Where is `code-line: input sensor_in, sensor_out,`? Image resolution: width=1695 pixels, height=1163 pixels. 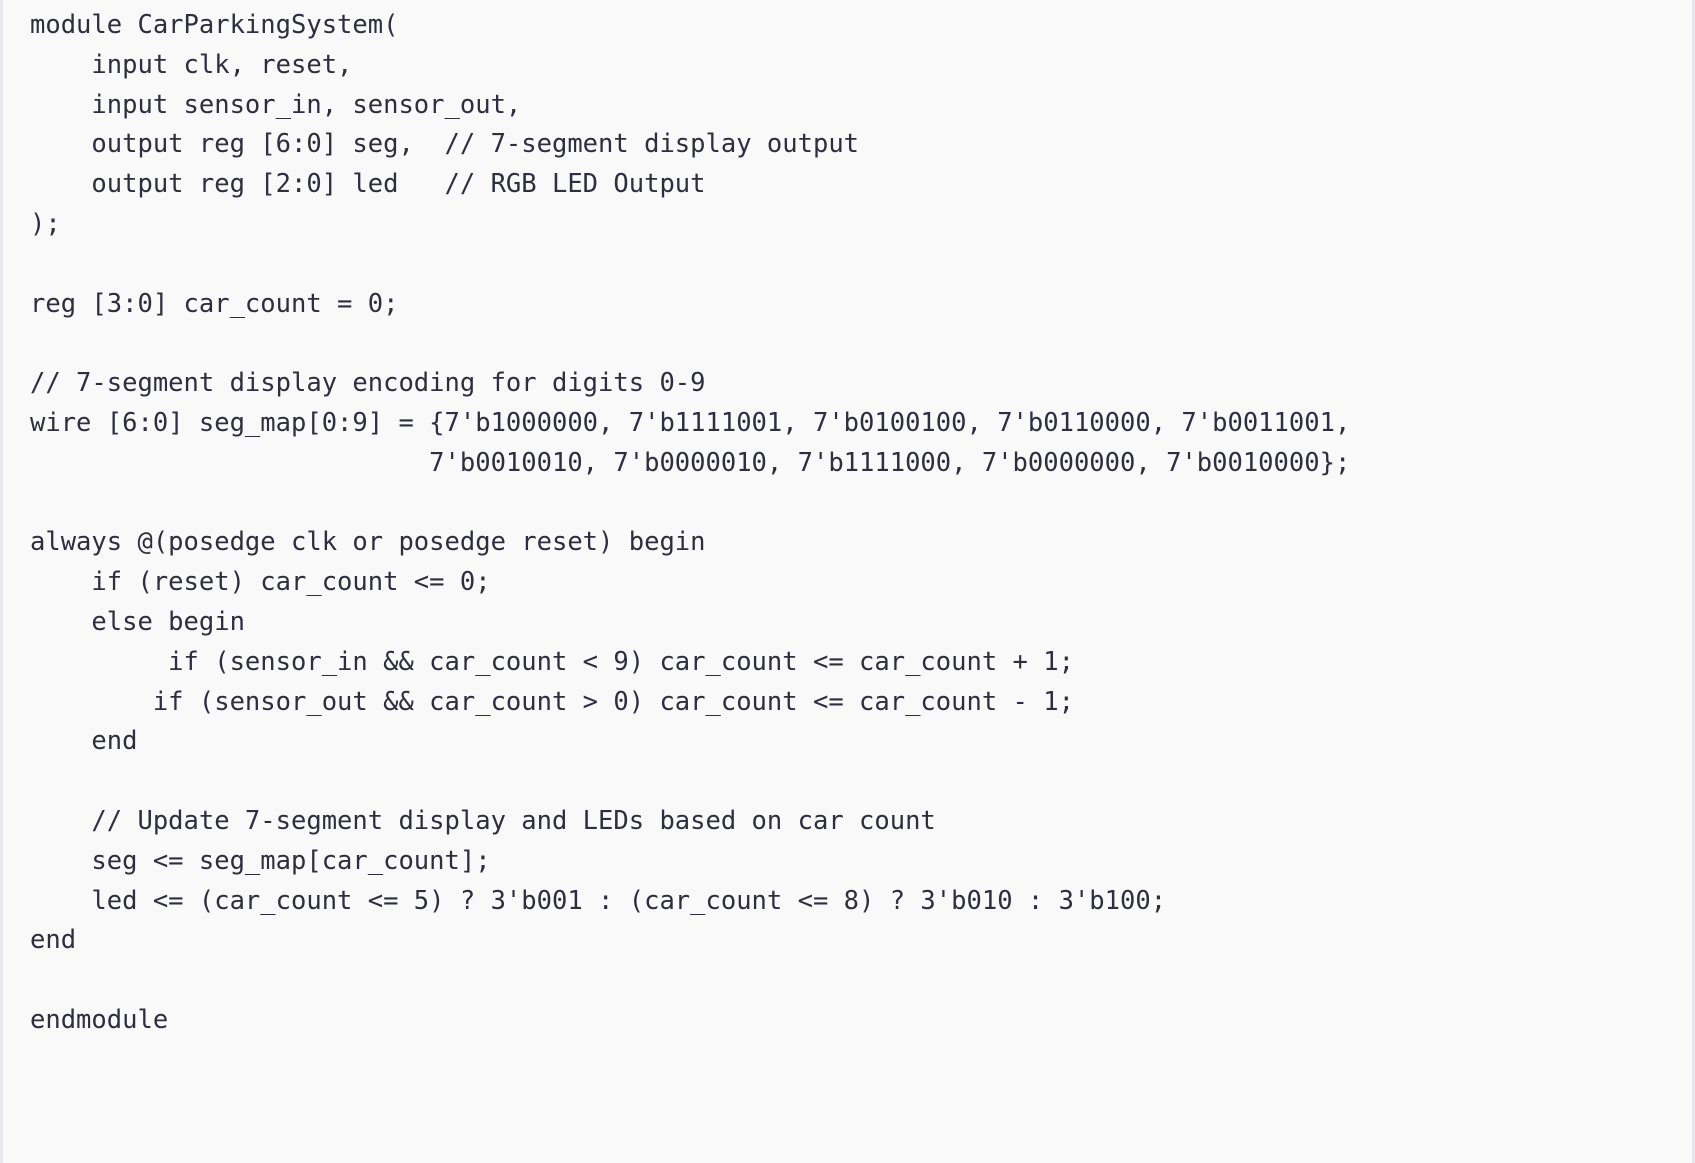
code-line: input sensor_in, sensor_out, is located at coordinates (276, 104).